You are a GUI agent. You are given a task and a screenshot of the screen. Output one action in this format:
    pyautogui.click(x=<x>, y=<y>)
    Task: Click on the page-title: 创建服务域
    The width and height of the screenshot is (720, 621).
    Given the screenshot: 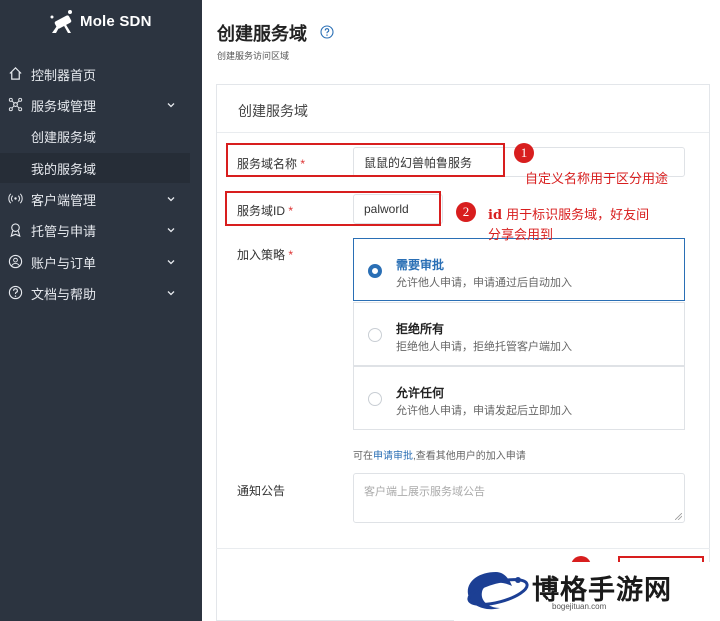 What is the action you would take?
    pyautogui.click(x=262, y=34)
    